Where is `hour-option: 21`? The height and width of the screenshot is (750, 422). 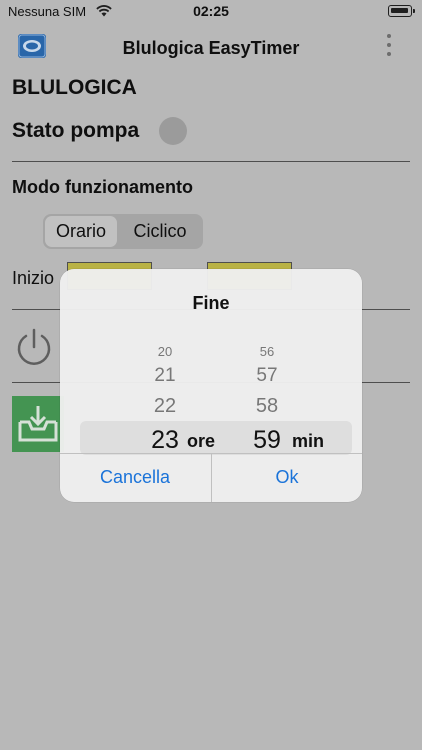 hour-option: 21 is located at coordinates (165, 375).